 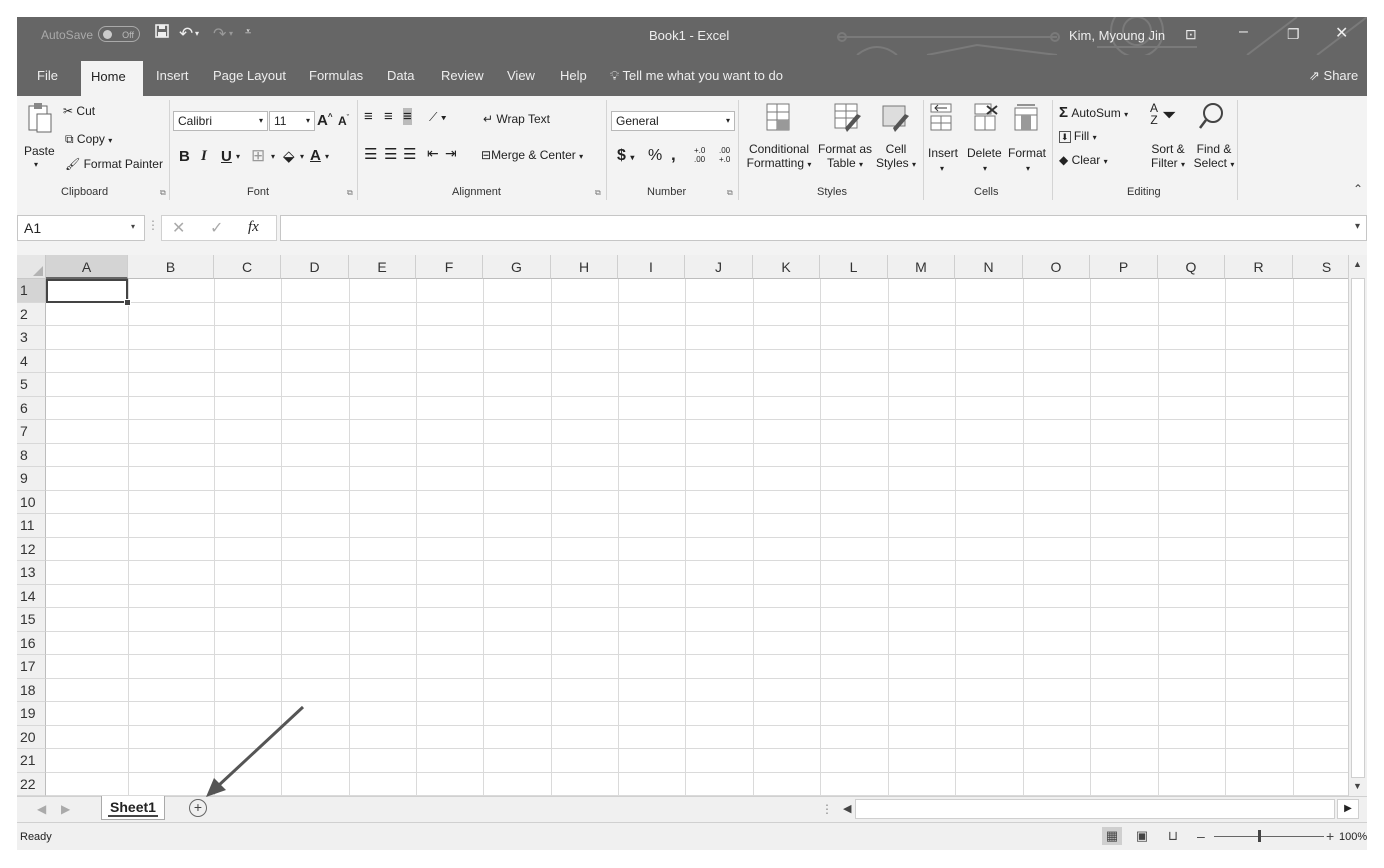 What do you see at coordinates (1168, 156) in the screenshot?
I see `sort-filter-button: Sort & Filter ▾` at bounding box center [1168, 156].